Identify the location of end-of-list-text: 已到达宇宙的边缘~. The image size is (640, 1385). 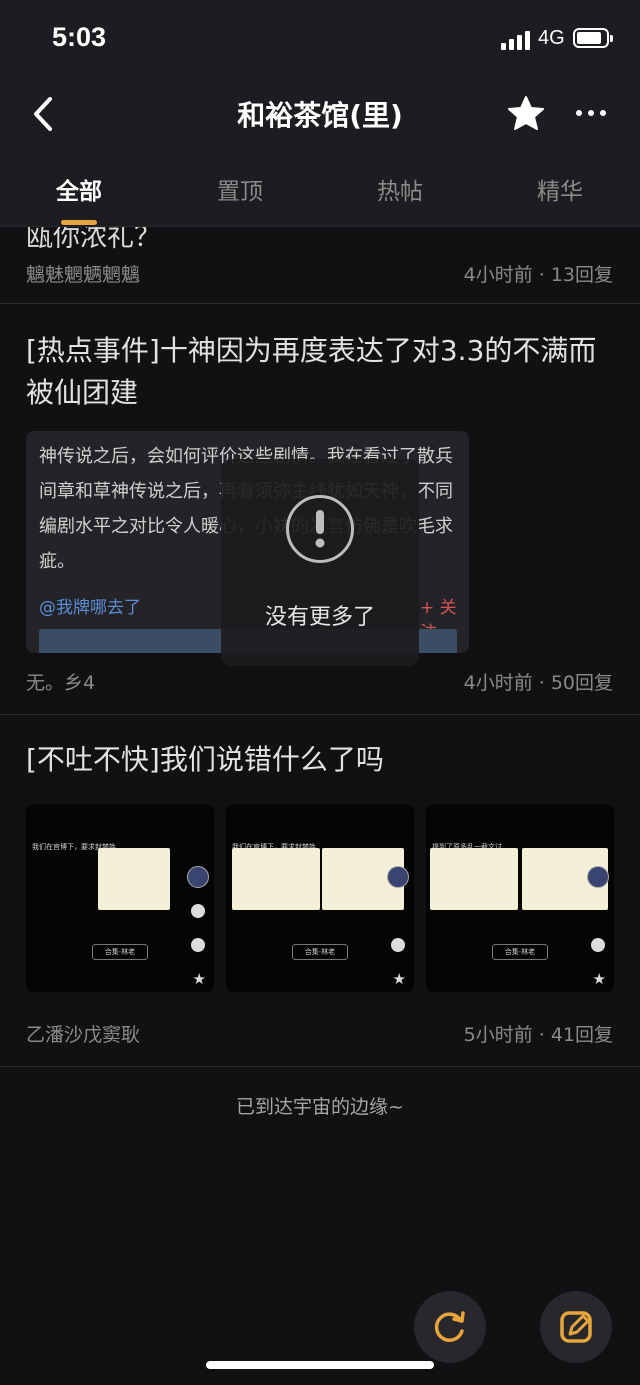
(320, 1107).